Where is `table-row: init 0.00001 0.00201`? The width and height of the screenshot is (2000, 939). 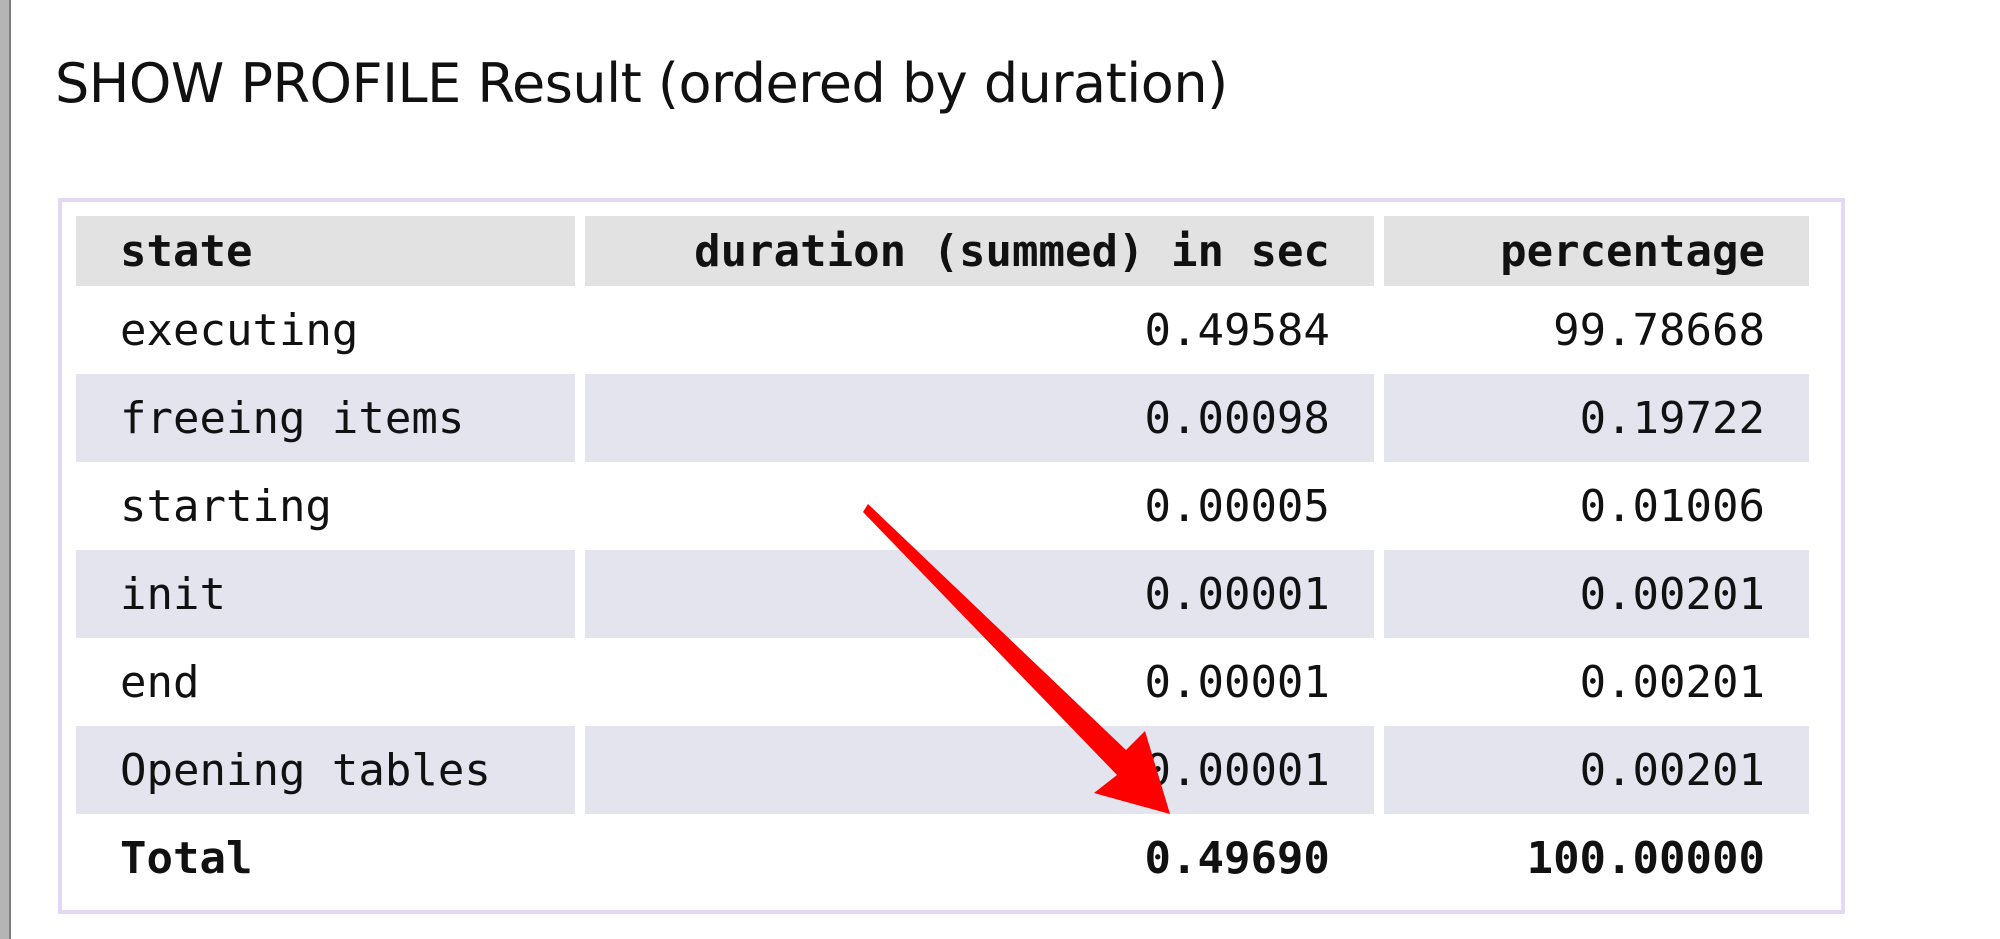
table-row: init 0.00001 0.00201 is located at coordinates (942, 594).